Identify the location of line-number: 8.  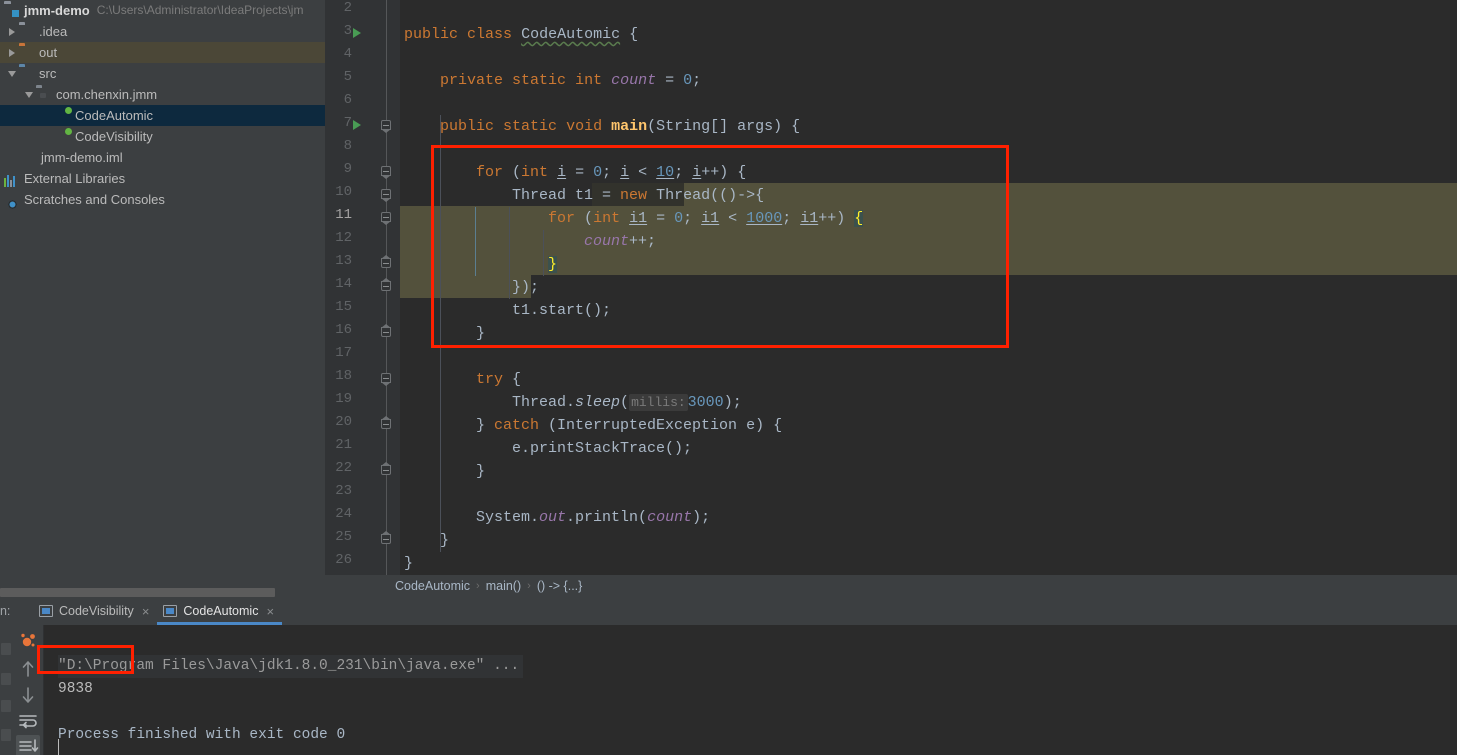
(347, 146).